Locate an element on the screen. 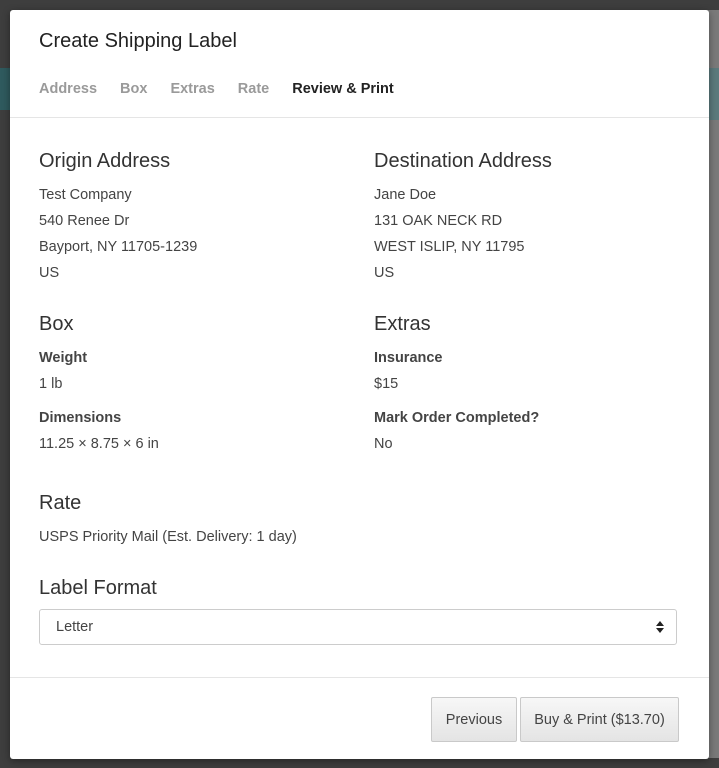  step-address: Address is located at coordinates (68, 89).